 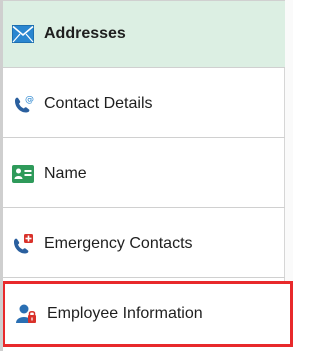 I want to click on nav-item-label: Contact Details, so click(x=98, y=103).